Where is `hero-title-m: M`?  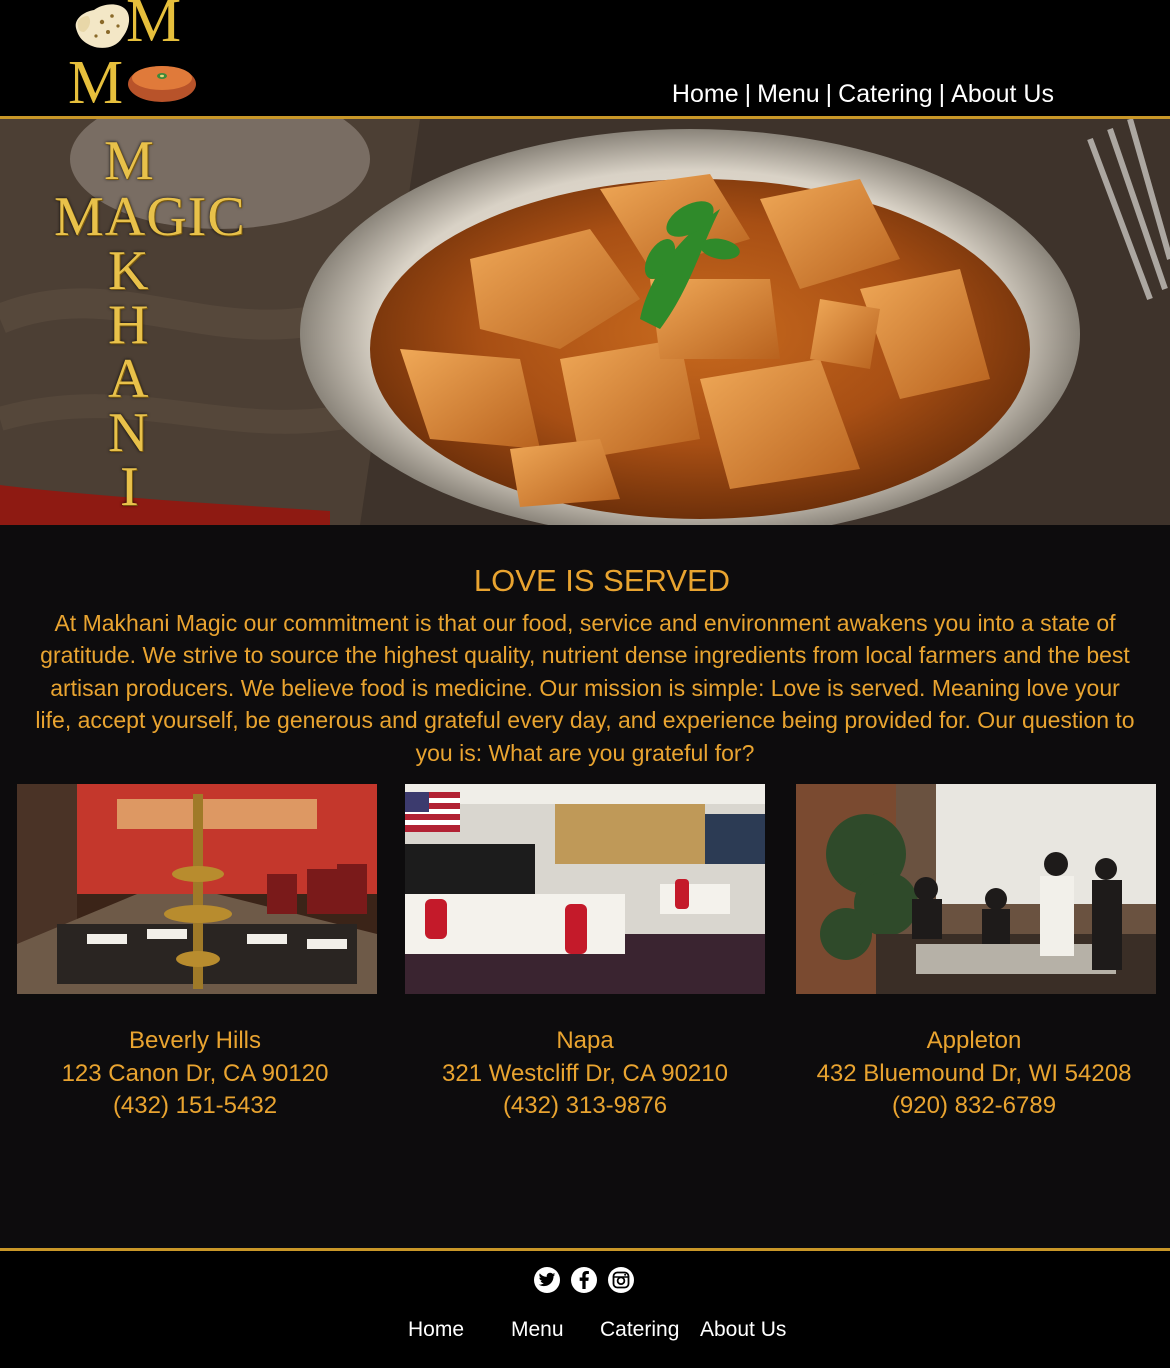
hero-title-m: M is located at coordinates (129, 161).